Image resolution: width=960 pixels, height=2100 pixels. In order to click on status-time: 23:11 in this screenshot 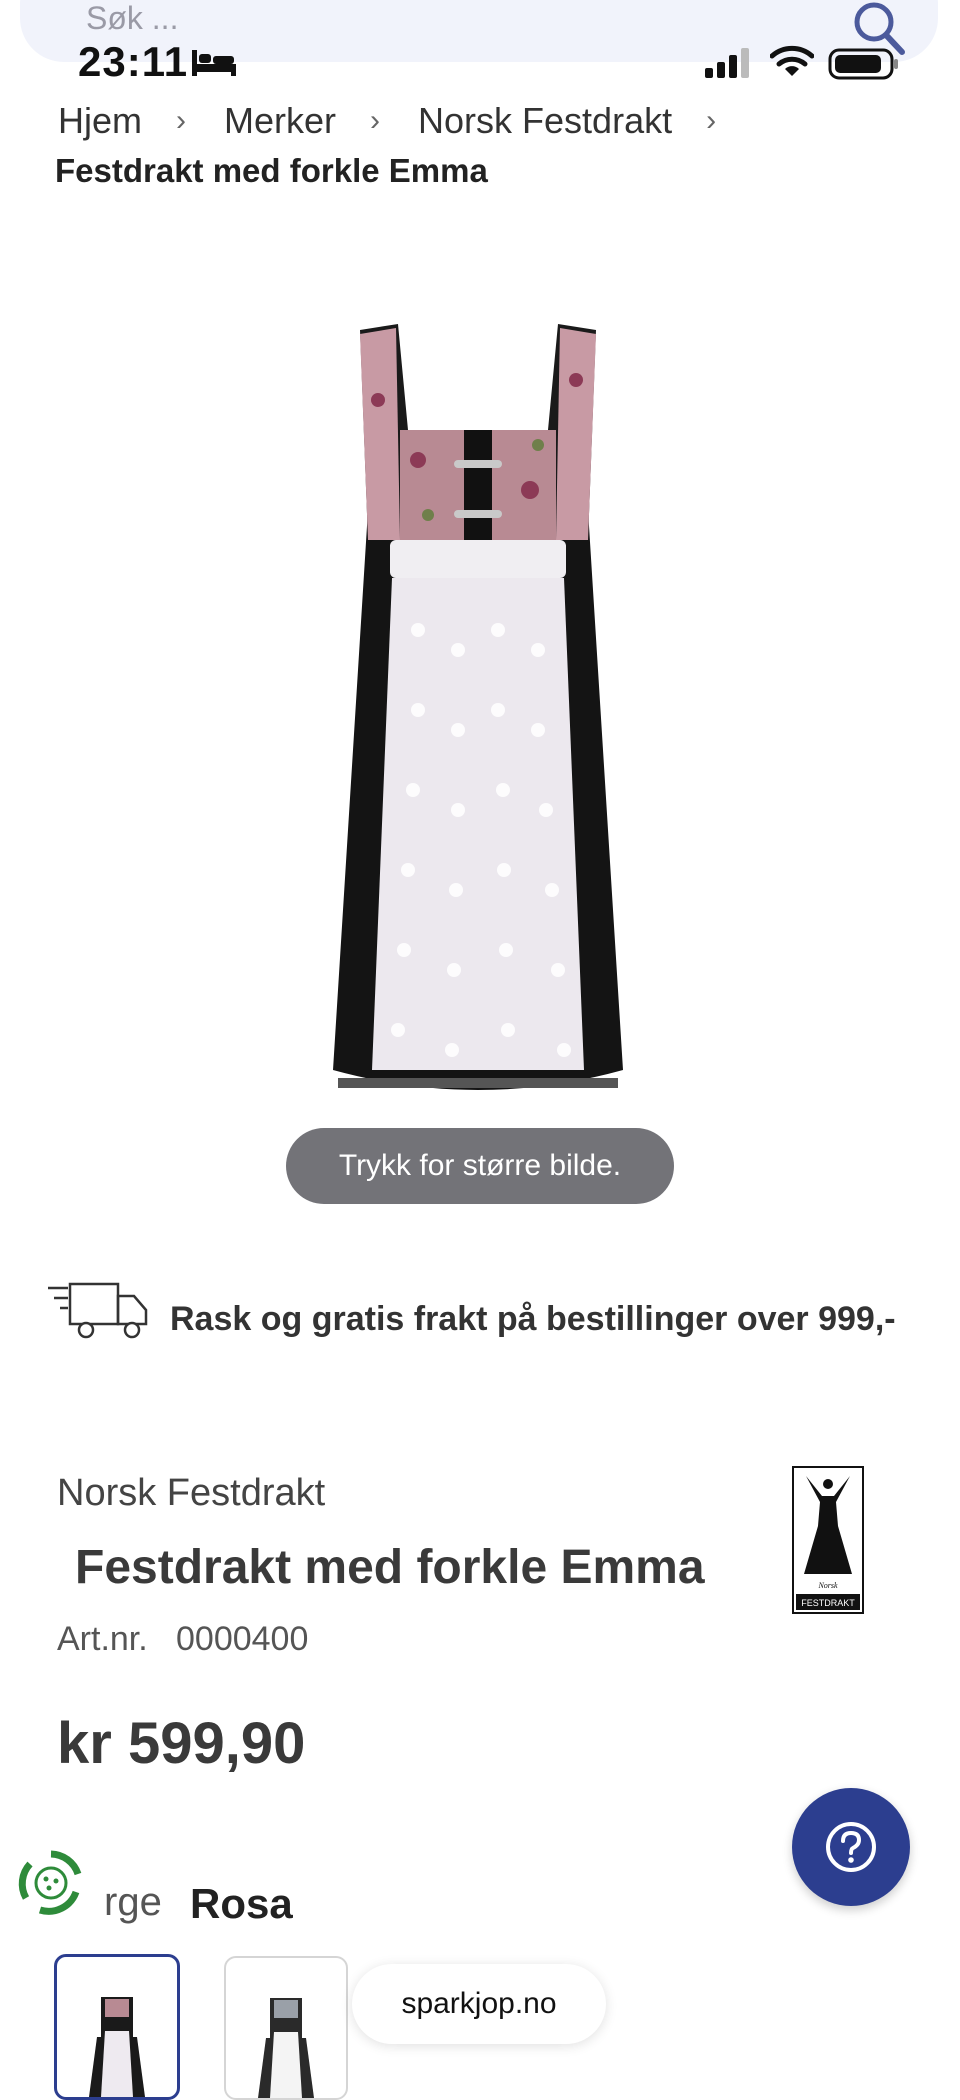, I will do `click(133, 61)`.